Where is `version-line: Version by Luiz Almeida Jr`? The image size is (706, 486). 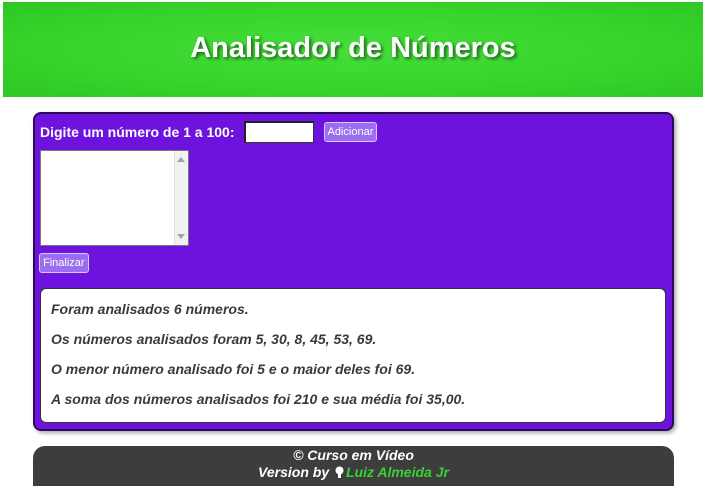 version-line: Version by Luiz Almeida Jr is located at coordinates (353, 472).